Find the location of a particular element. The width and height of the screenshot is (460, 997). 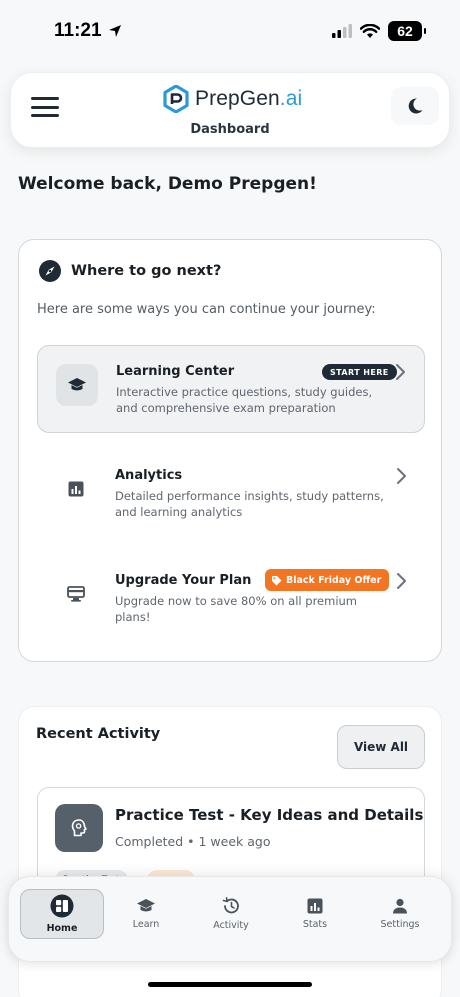

moon-icon is located at coordinates (415, 106).